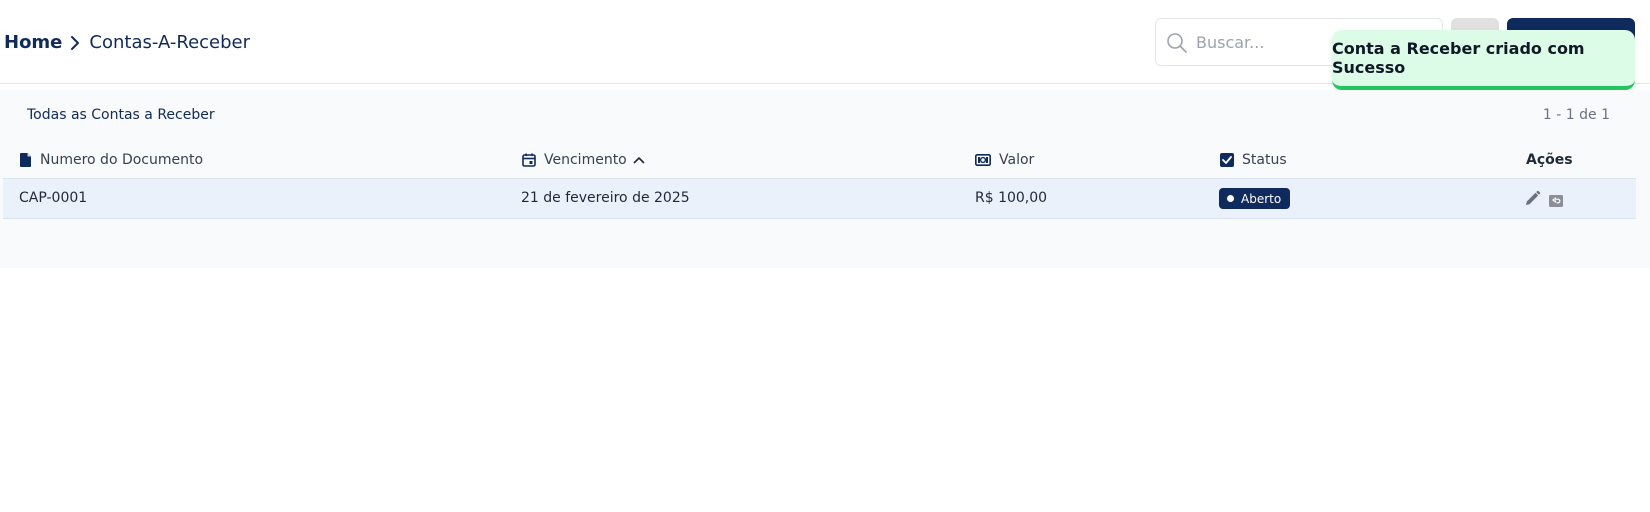 Image resolution: width=1650 pixels, height=512 pixels. I want to click on pagination-info: 1 - 1 de 1, so click(1576, 115).